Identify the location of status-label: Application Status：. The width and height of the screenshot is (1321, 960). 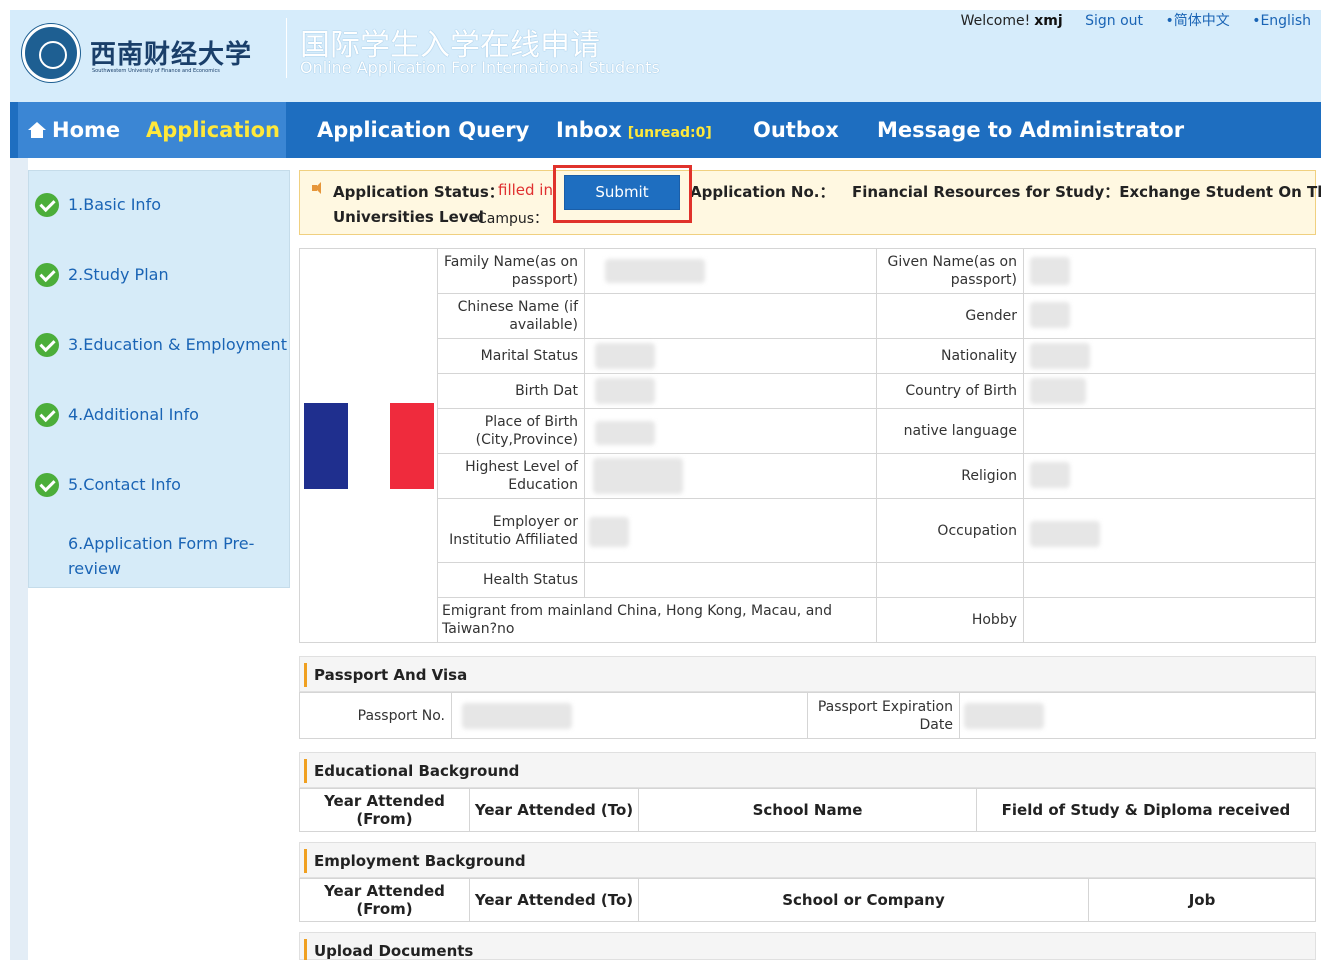
(418, 192).